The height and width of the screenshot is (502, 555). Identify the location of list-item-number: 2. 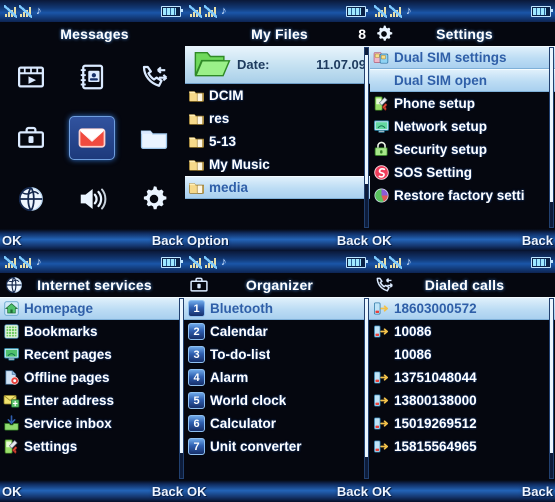
(196, 331).